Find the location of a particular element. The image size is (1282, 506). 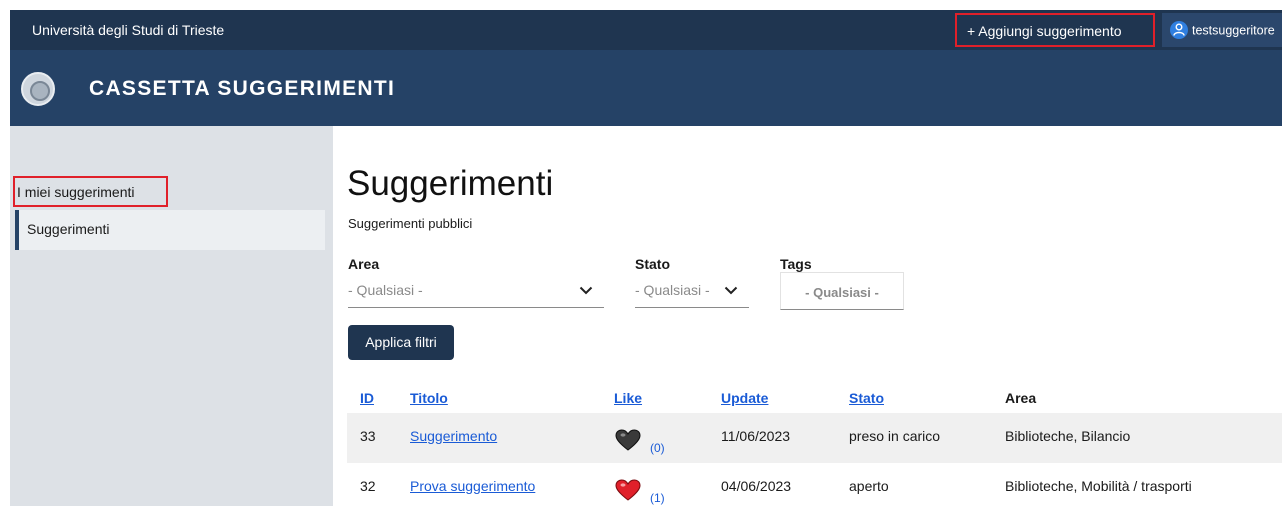

column-header-id: ID is located at coordinates (367, 398).